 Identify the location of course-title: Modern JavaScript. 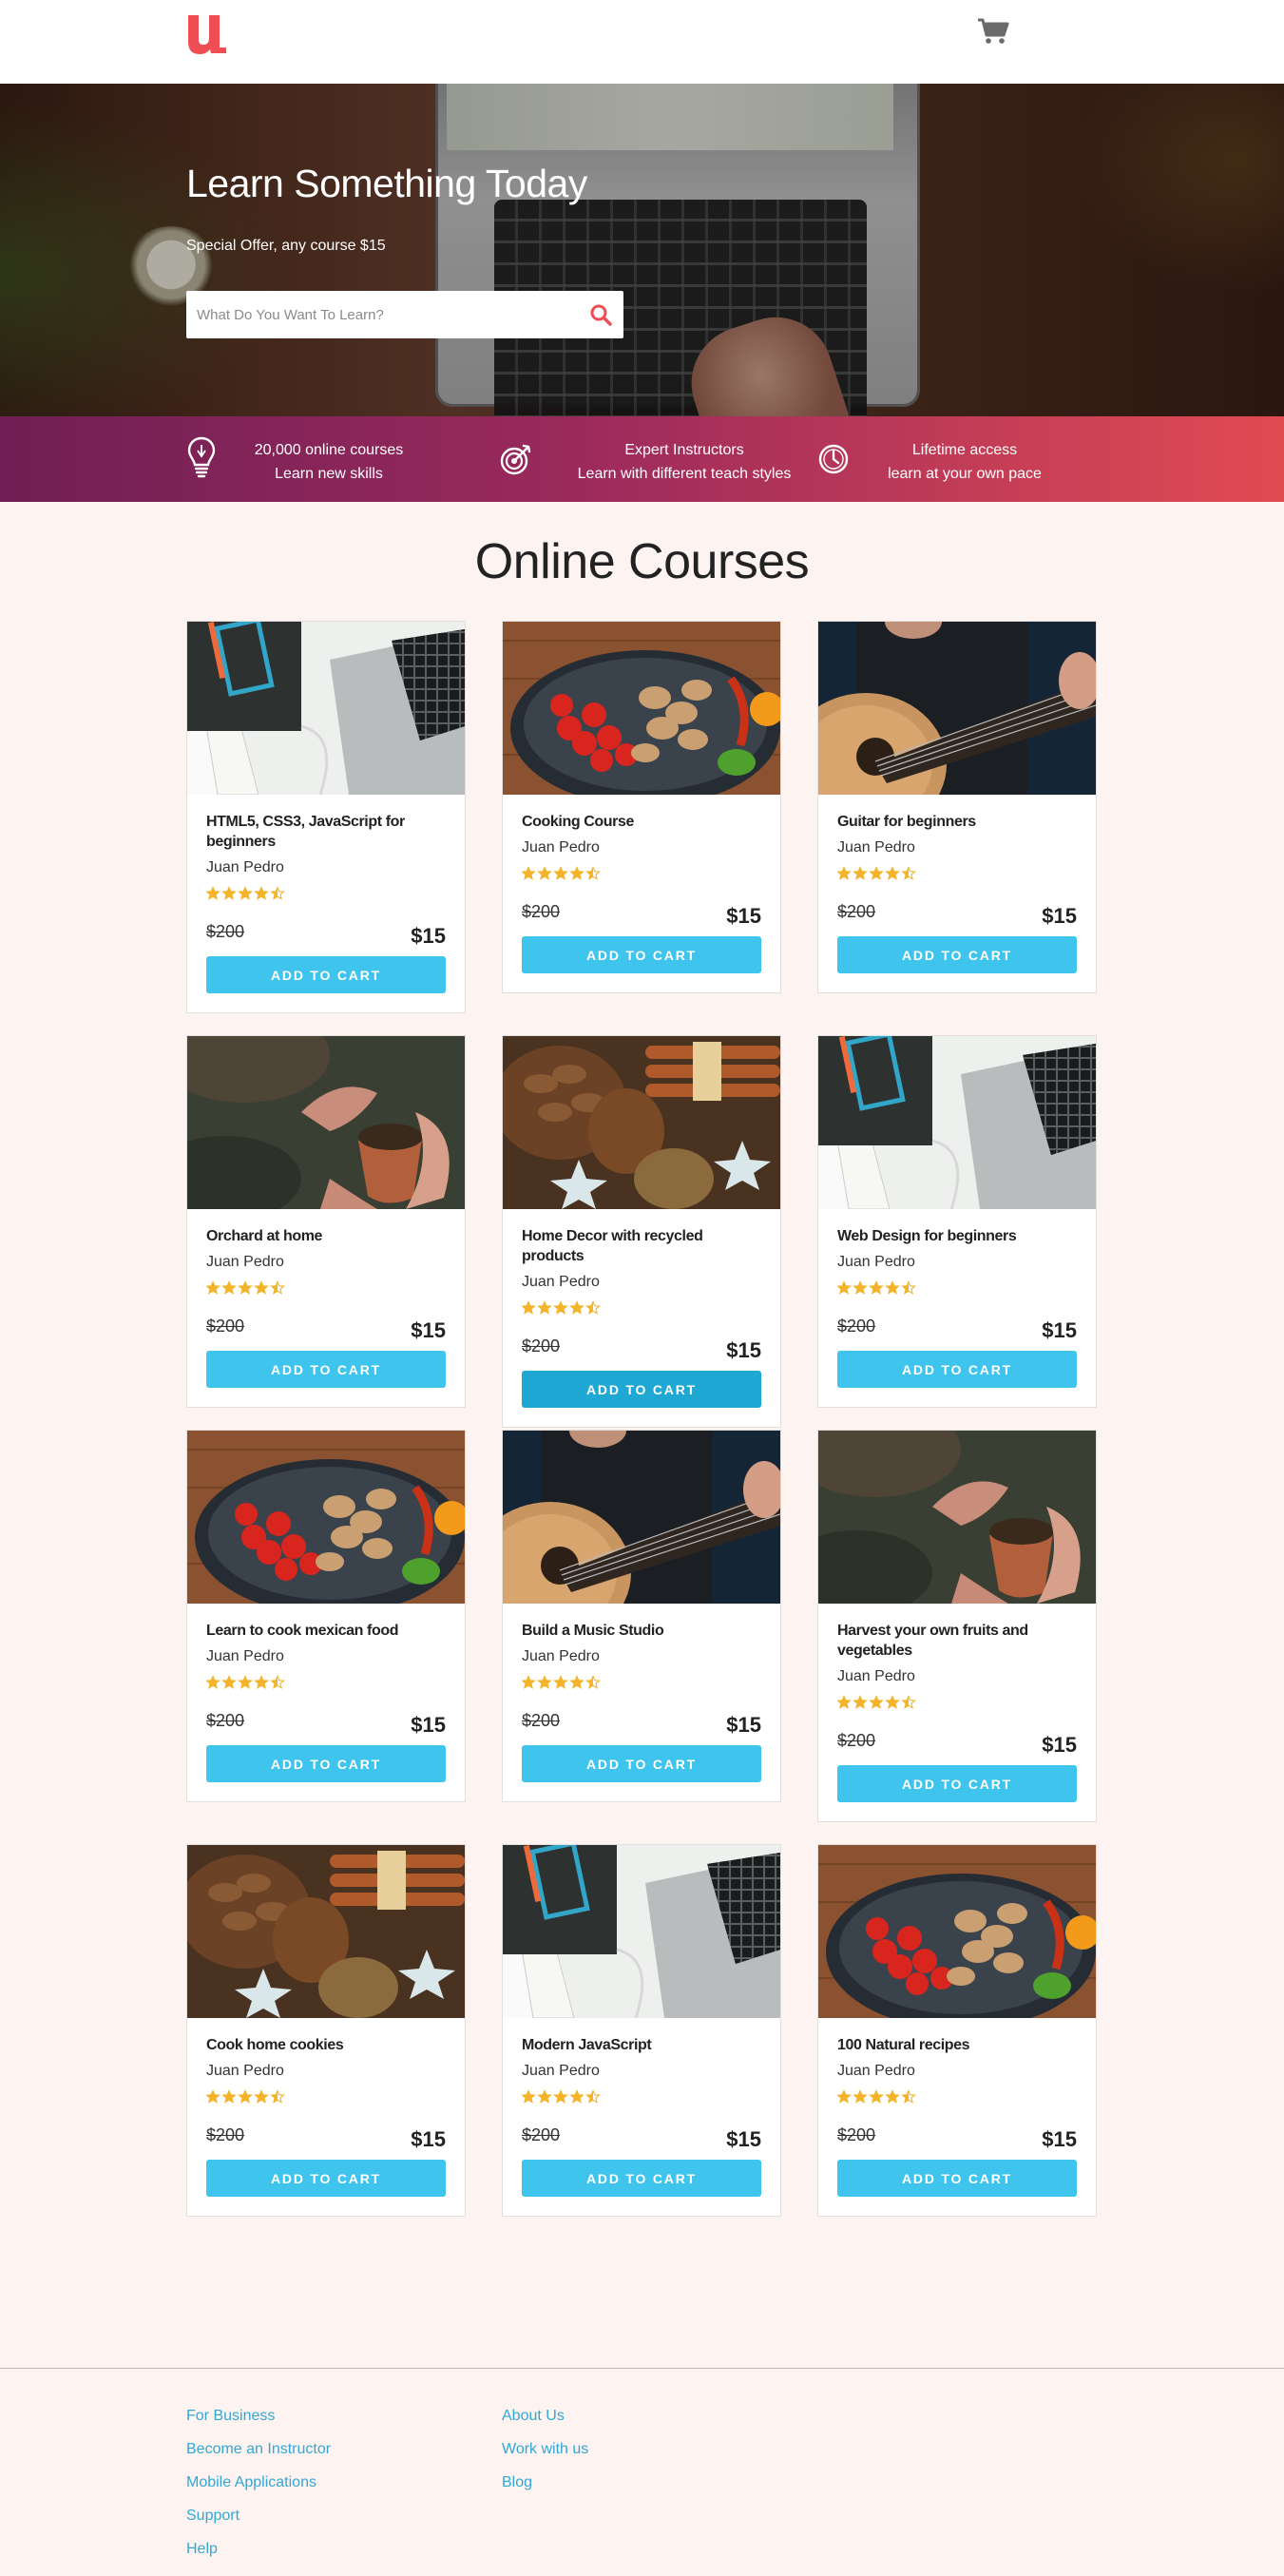
(641, 2045).